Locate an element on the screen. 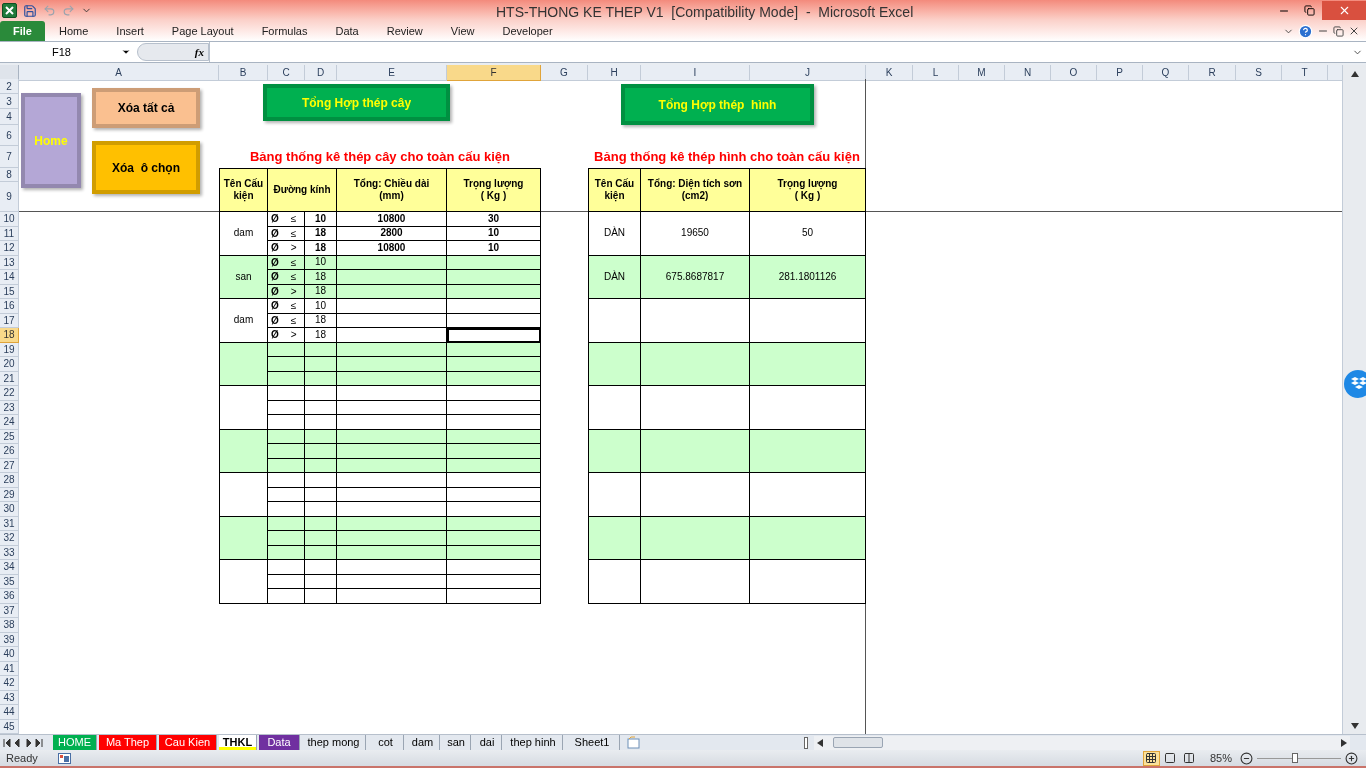 This screenshot has height=768, width=1366. column-heading: B is located at coordinates (243, 73).